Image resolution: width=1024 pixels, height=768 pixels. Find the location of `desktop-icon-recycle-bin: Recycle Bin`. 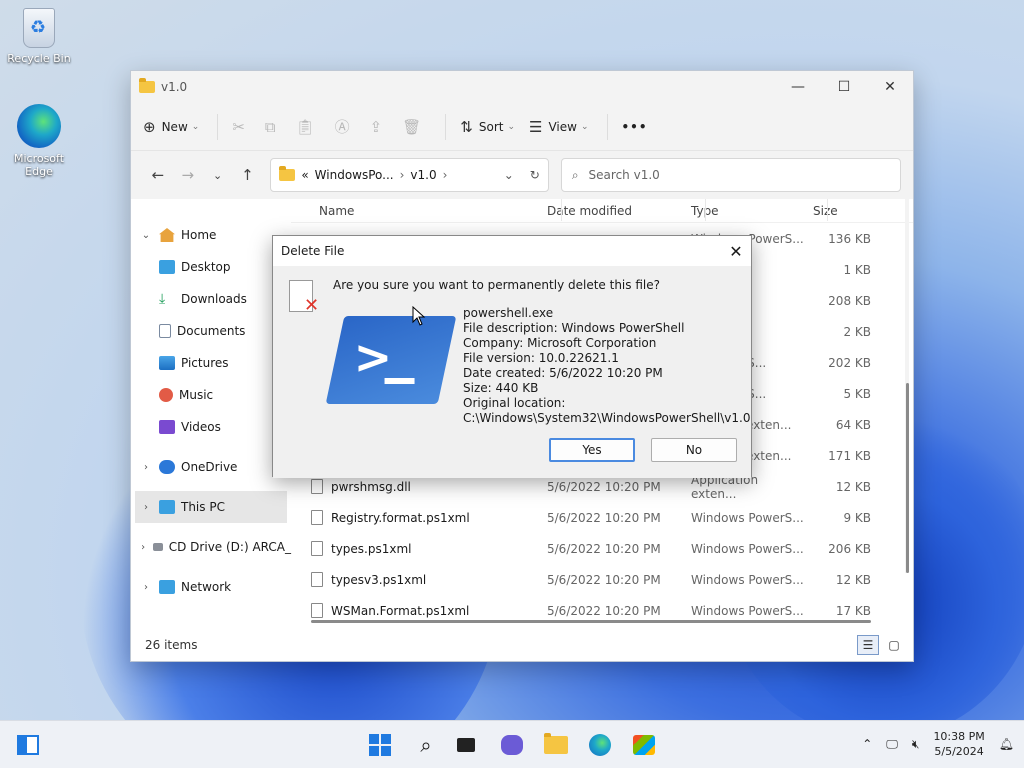

desktop-icon-recycle-bin: Recycle Bin is located at coordinates (39, 36).